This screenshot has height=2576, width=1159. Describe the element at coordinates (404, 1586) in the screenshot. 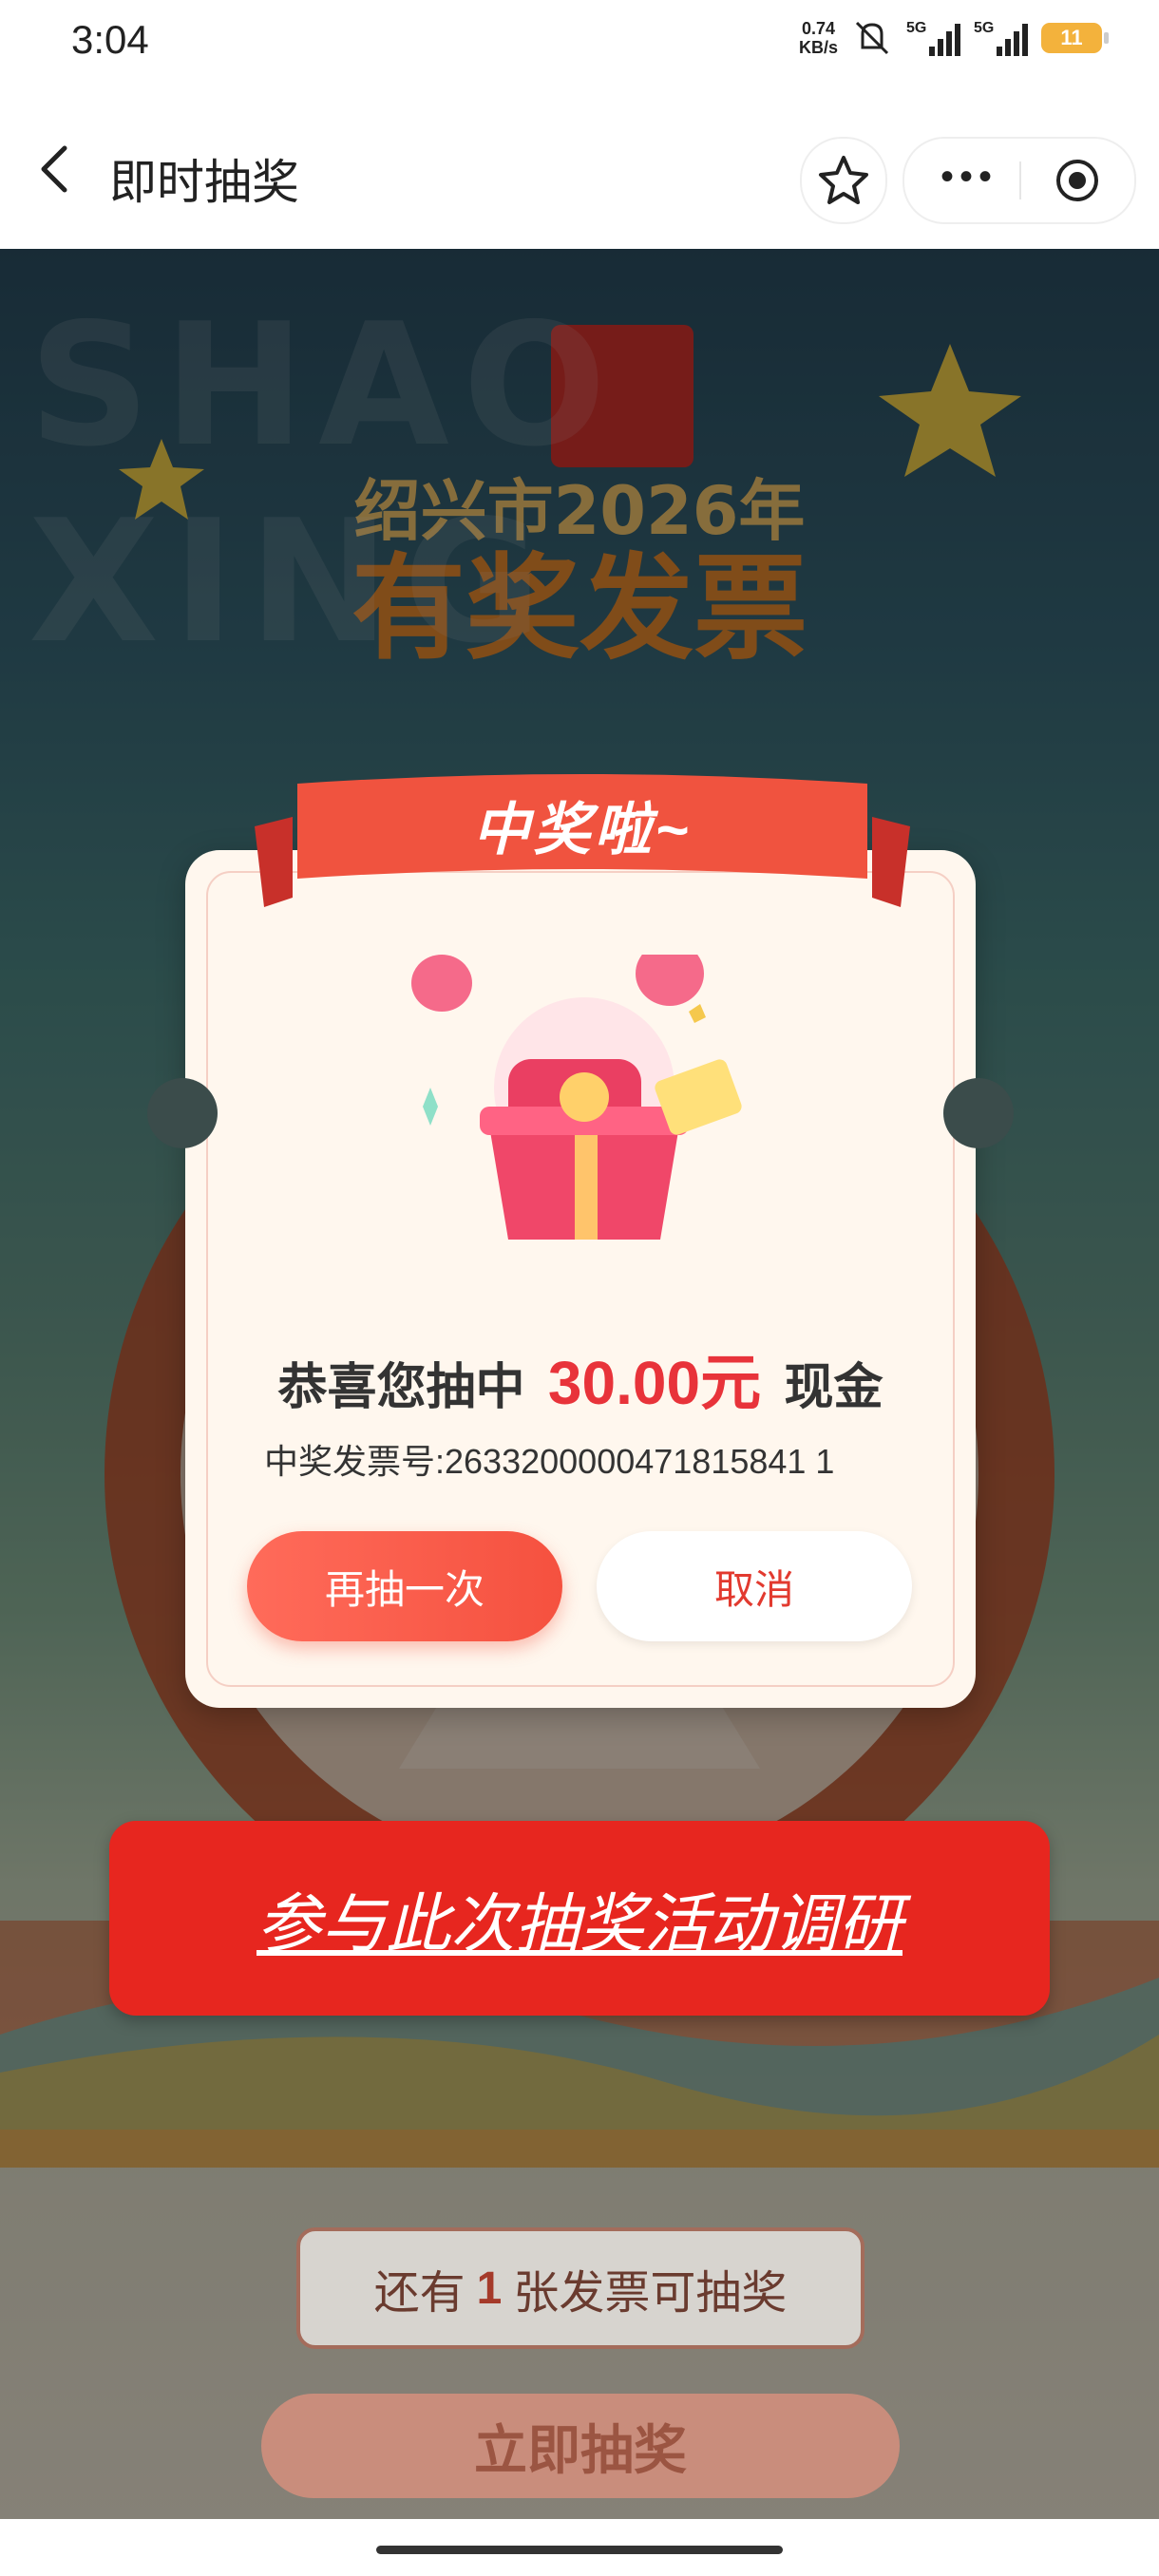

I see `draw-again-button: 再抽一次` at that location.